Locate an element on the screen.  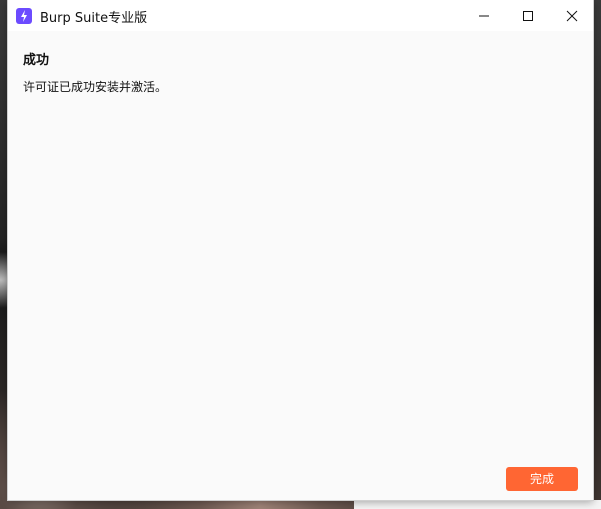
burp-lightning-icon is located at coordinates (24, 16).